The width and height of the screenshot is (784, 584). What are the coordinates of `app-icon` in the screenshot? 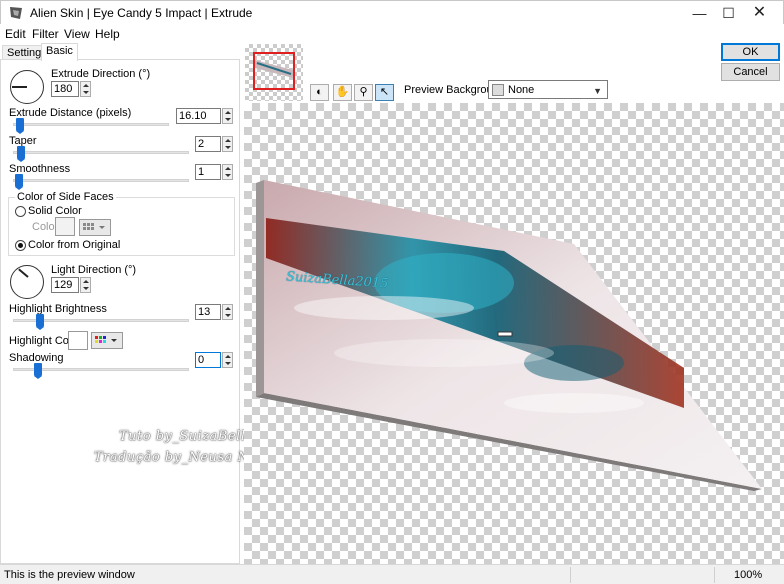 It's located at (16, 13).